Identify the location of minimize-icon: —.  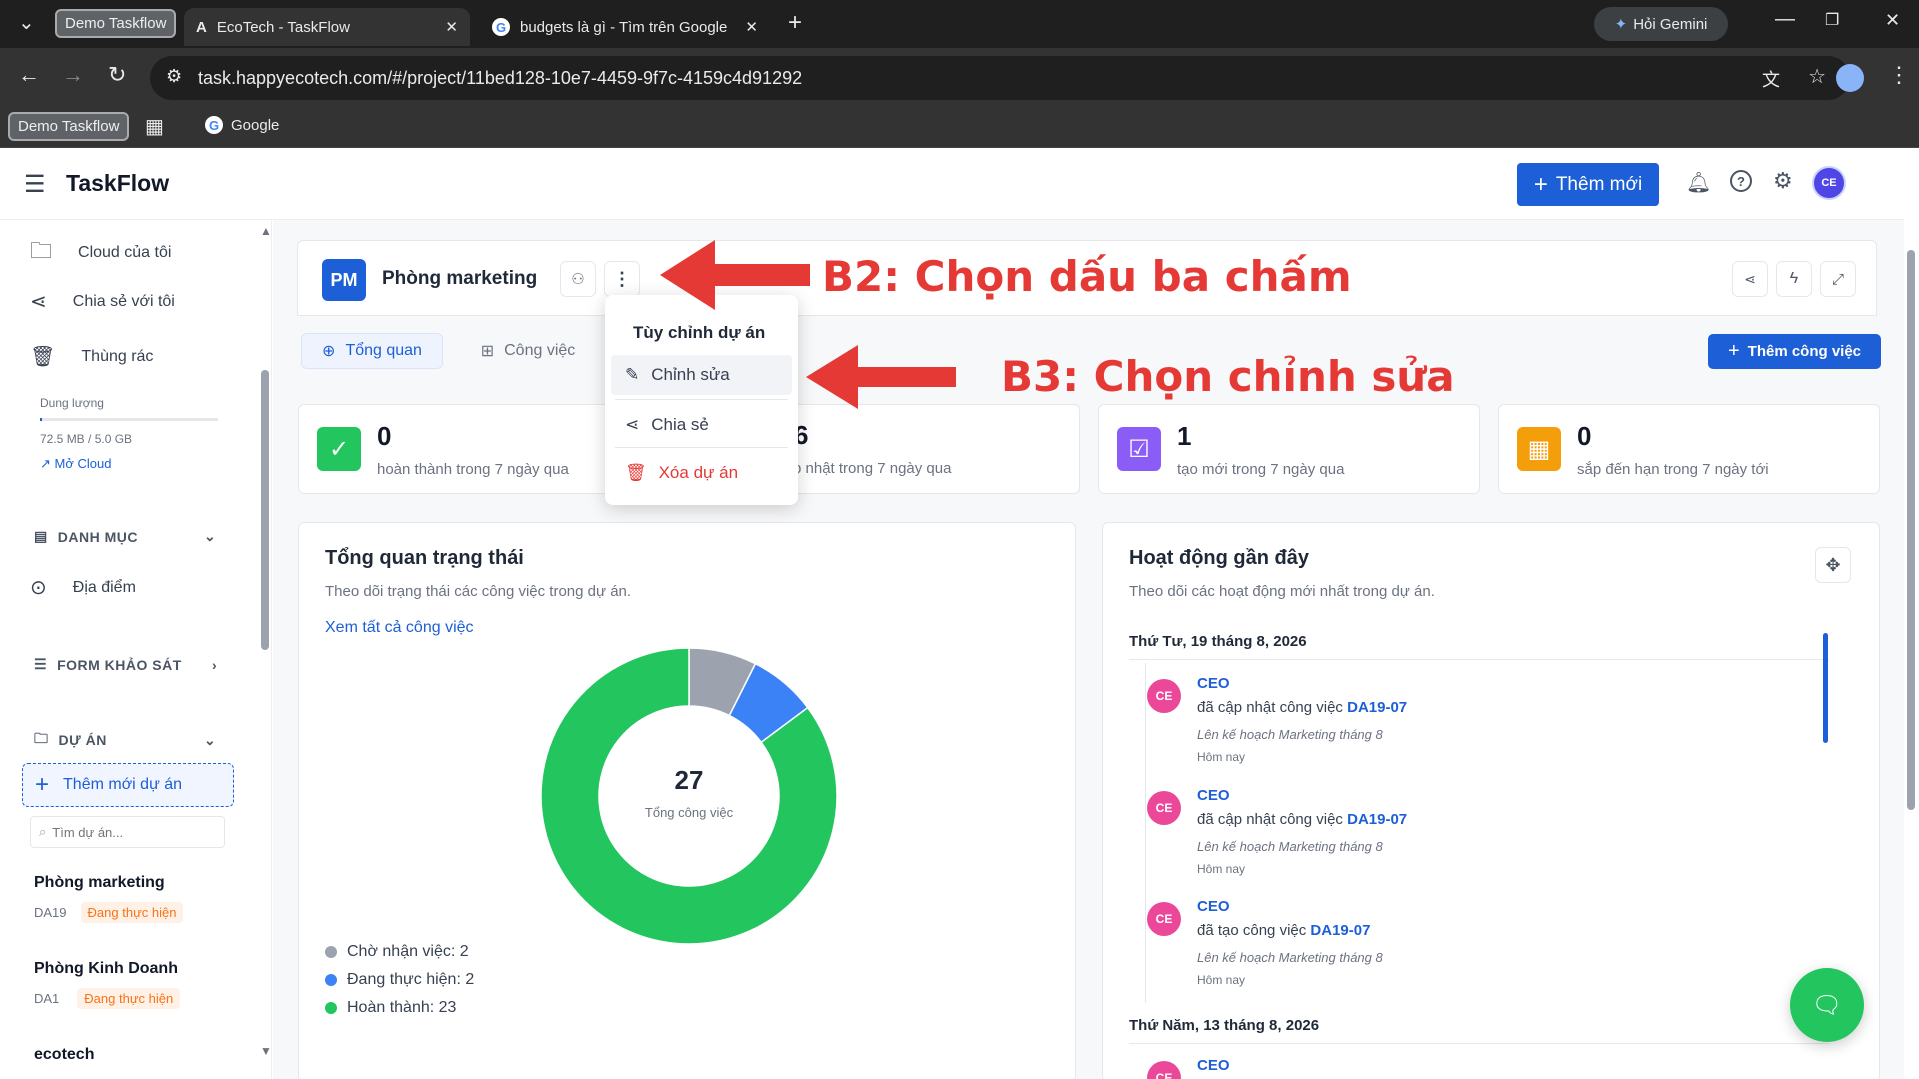
(1785, 19).